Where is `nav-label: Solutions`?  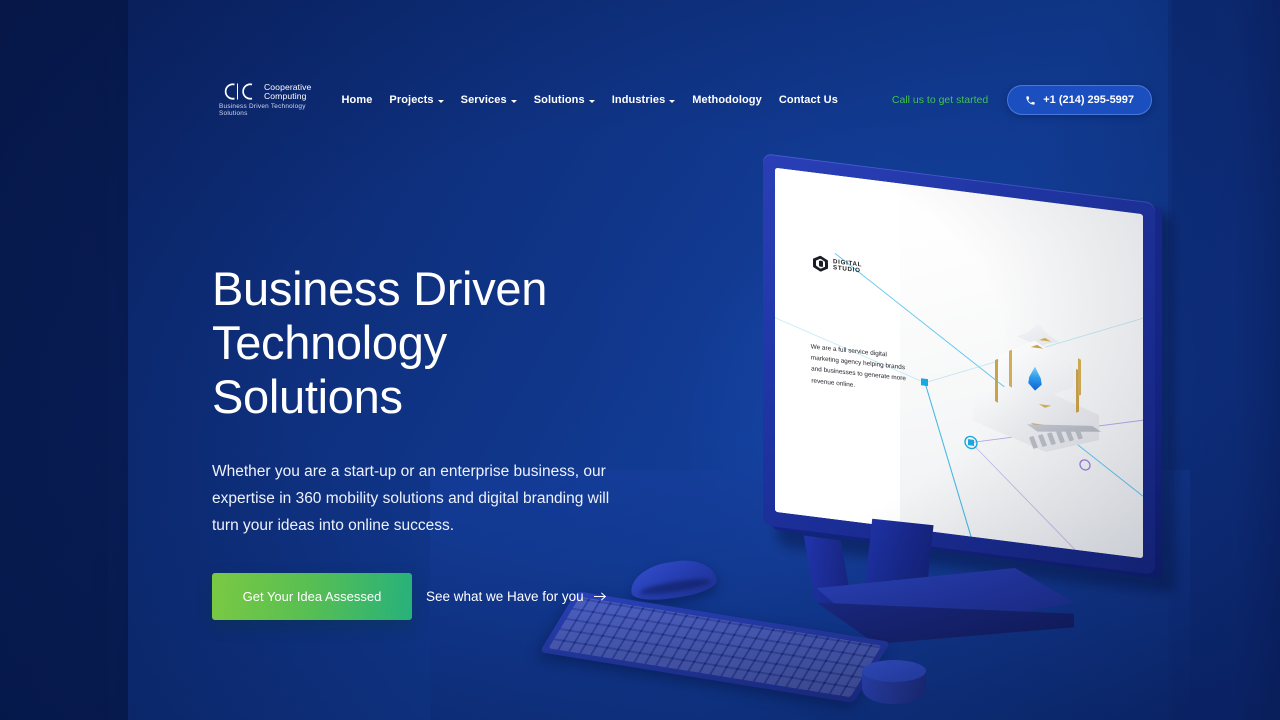 nav-label: Solutions is located at coordinates (559, 100).